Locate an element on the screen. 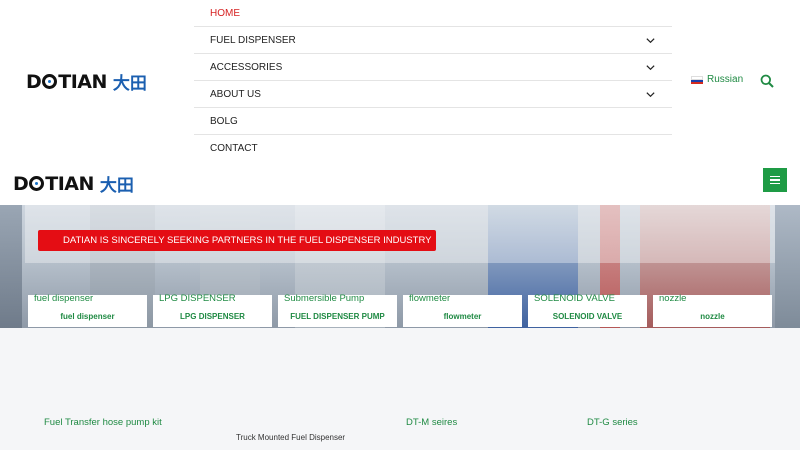  language-label: Russian is located at coordinates (725, 79).